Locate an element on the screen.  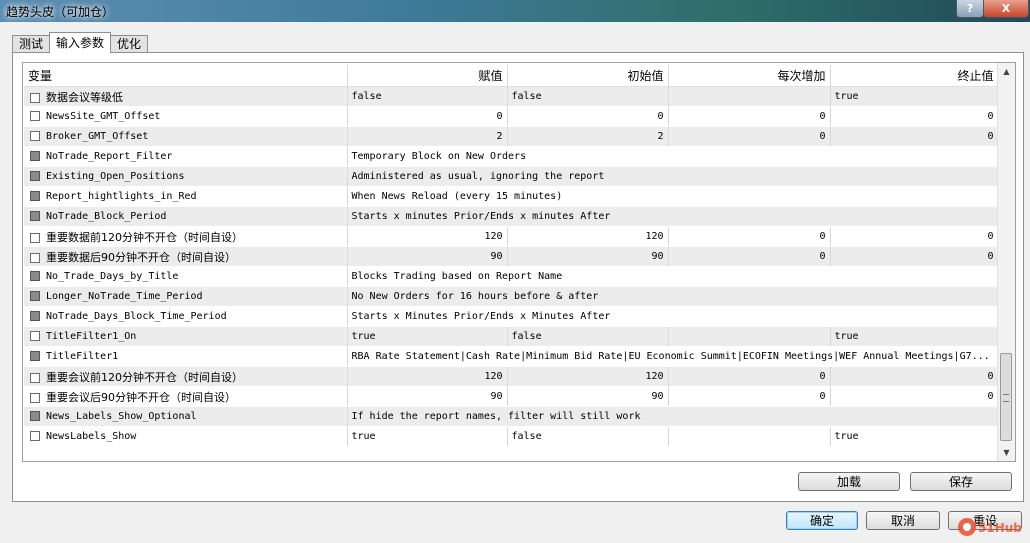
tab-test: 测试 is located at coordinates (31, 44).